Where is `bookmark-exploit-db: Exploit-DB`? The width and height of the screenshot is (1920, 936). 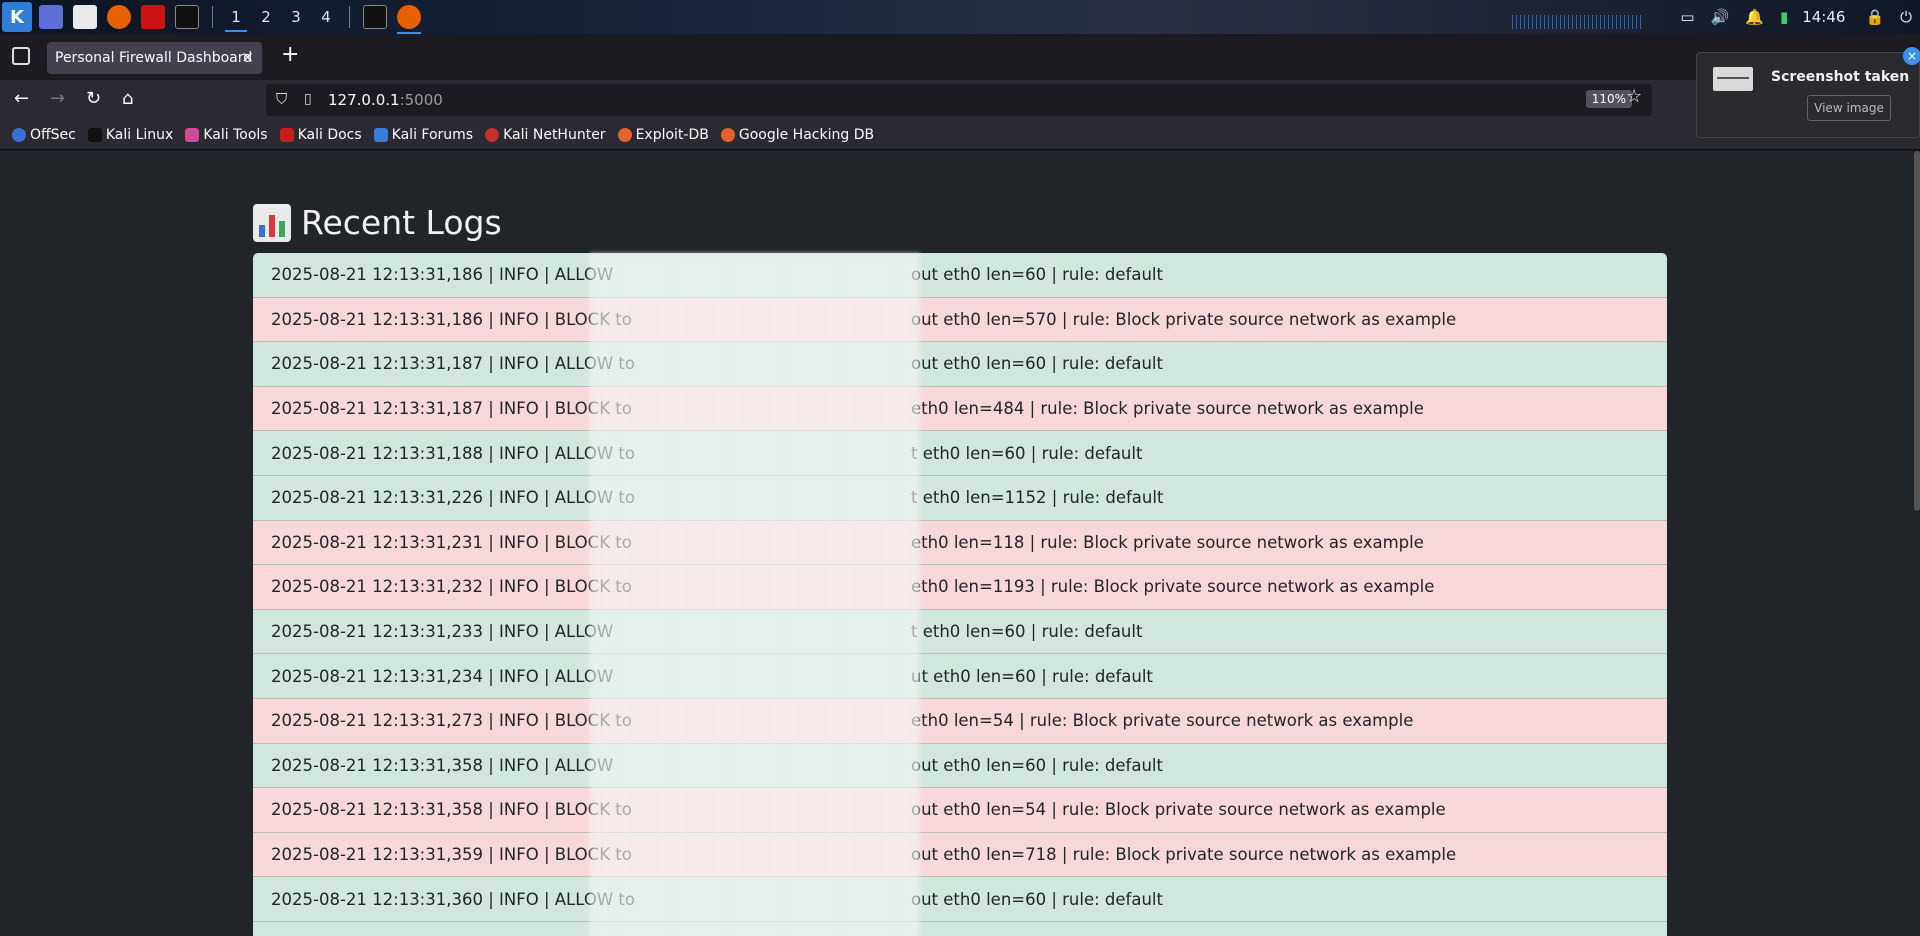
bookmark-exploit-db: Exploit-DB is located at coordinates (663, 135).